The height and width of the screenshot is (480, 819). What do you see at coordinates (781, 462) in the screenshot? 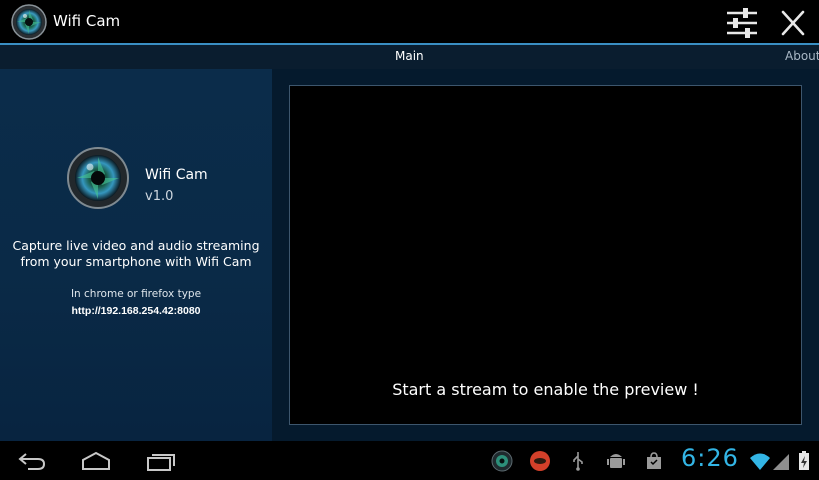
I see `signal-icon` at bounding box center [781, 462].